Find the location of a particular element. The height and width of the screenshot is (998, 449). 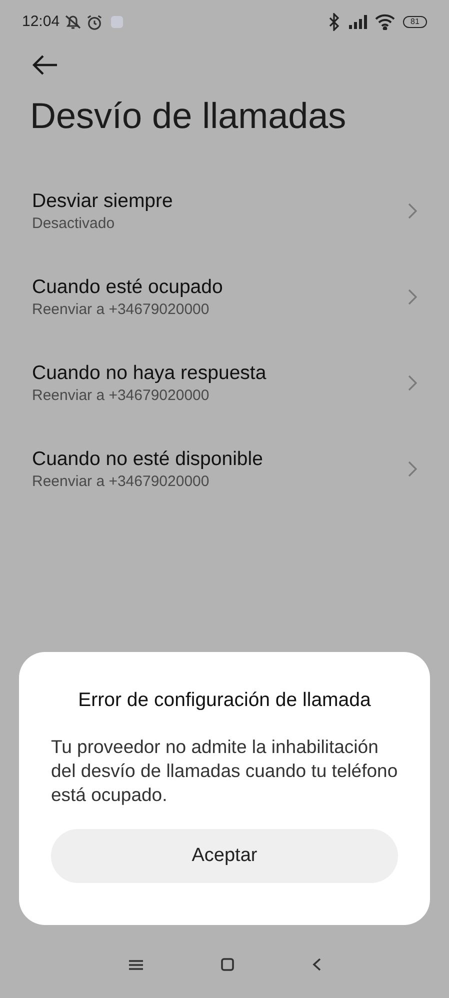

bluetooth-icon is located at coordinates (334, 22).